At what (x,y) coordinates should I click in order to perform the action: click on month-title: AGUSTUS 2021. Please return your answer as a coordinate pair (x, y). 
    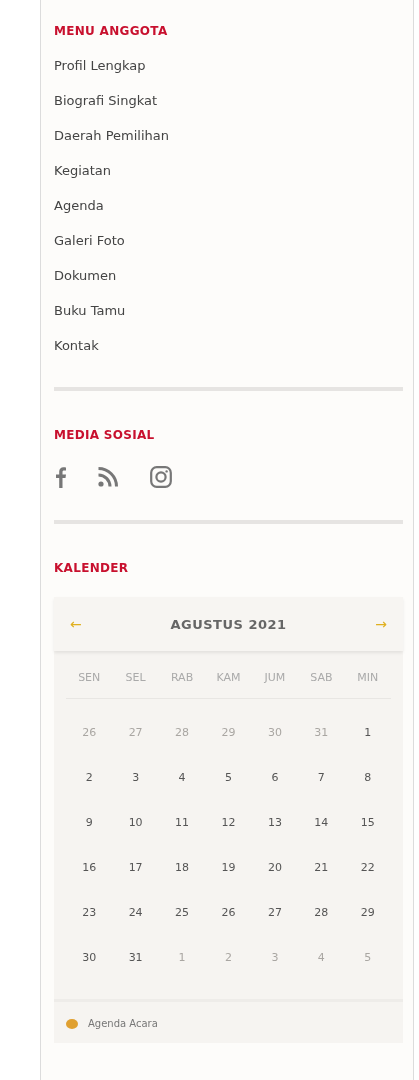
    Looking at the image, I should click on (228, 624).